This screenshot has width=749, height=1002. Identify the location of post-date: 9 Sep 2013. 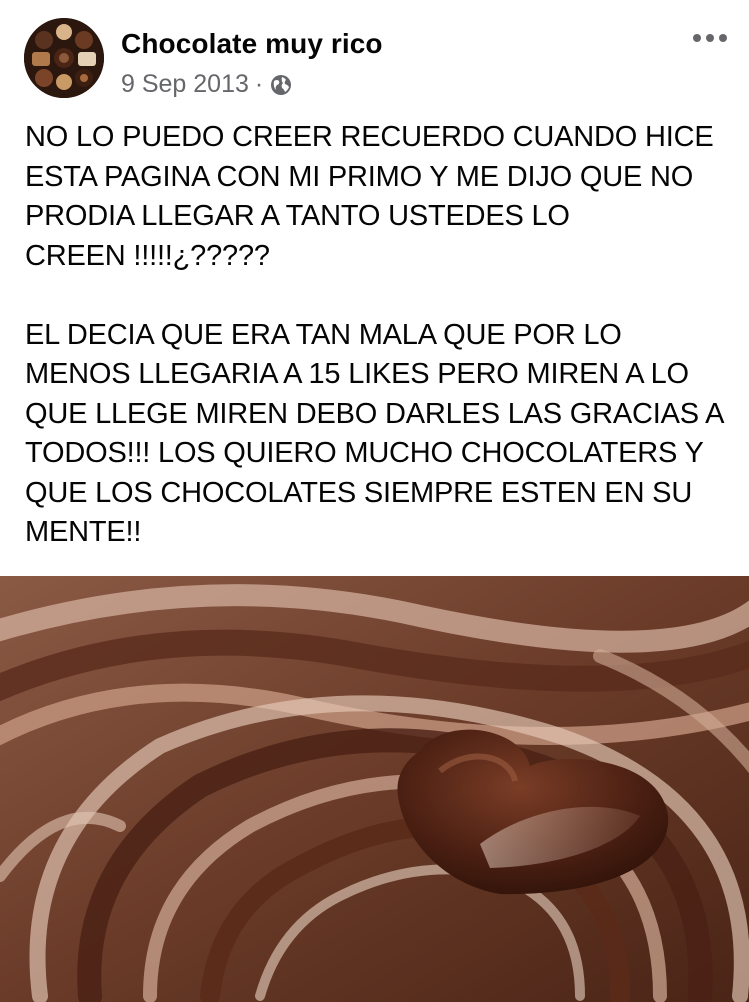
(185, 84).